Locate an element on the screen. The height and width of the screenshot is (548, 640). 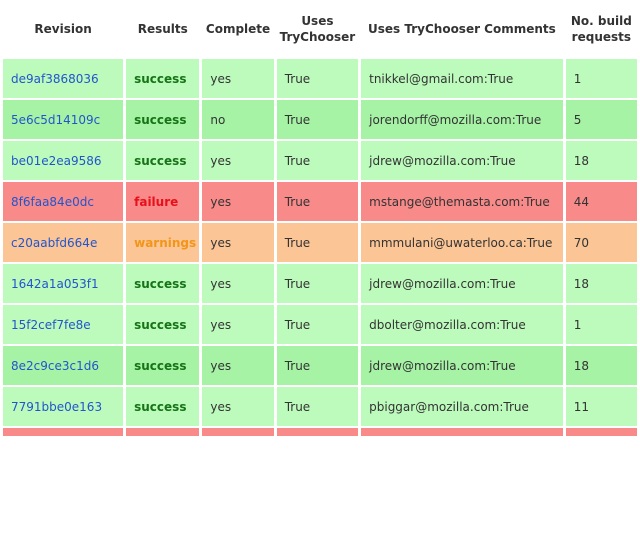
revision-cell: 8f6faa84e0dc is located at coordinates (63, 201).